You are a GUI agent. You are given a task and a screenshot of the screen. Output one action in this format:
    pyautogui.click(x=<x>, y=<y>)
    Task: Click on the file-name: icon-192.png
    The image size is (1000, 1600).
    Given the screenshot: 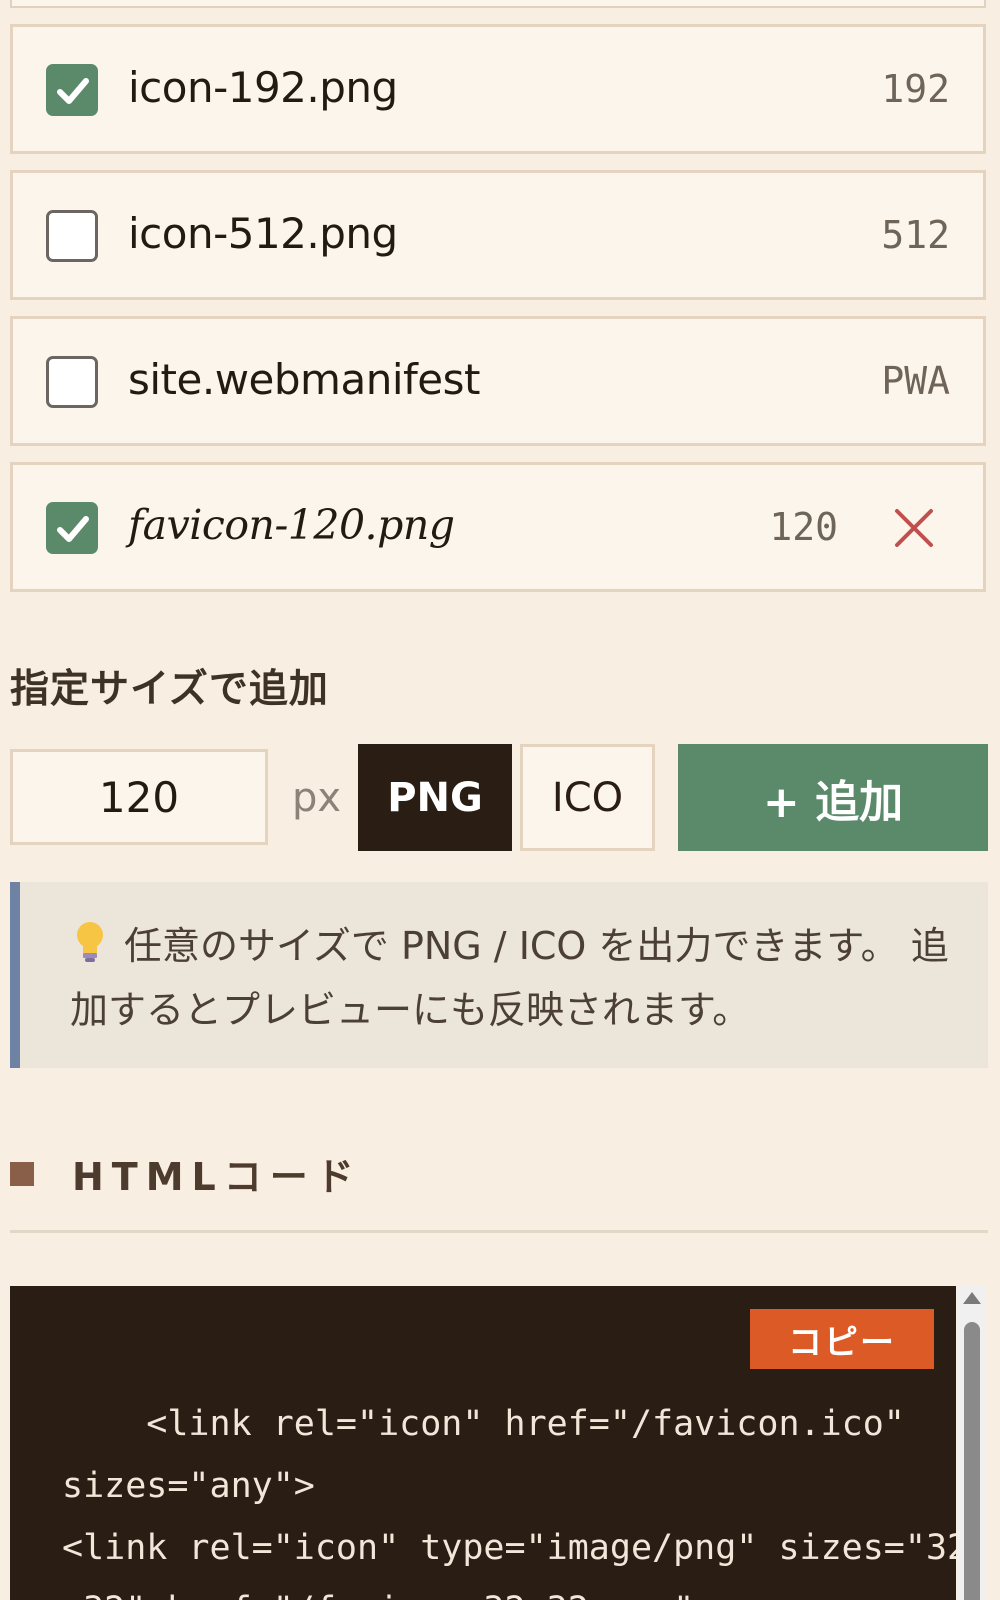 What is the action you would take?
    pyautogui.click(x=263, y=87)
    